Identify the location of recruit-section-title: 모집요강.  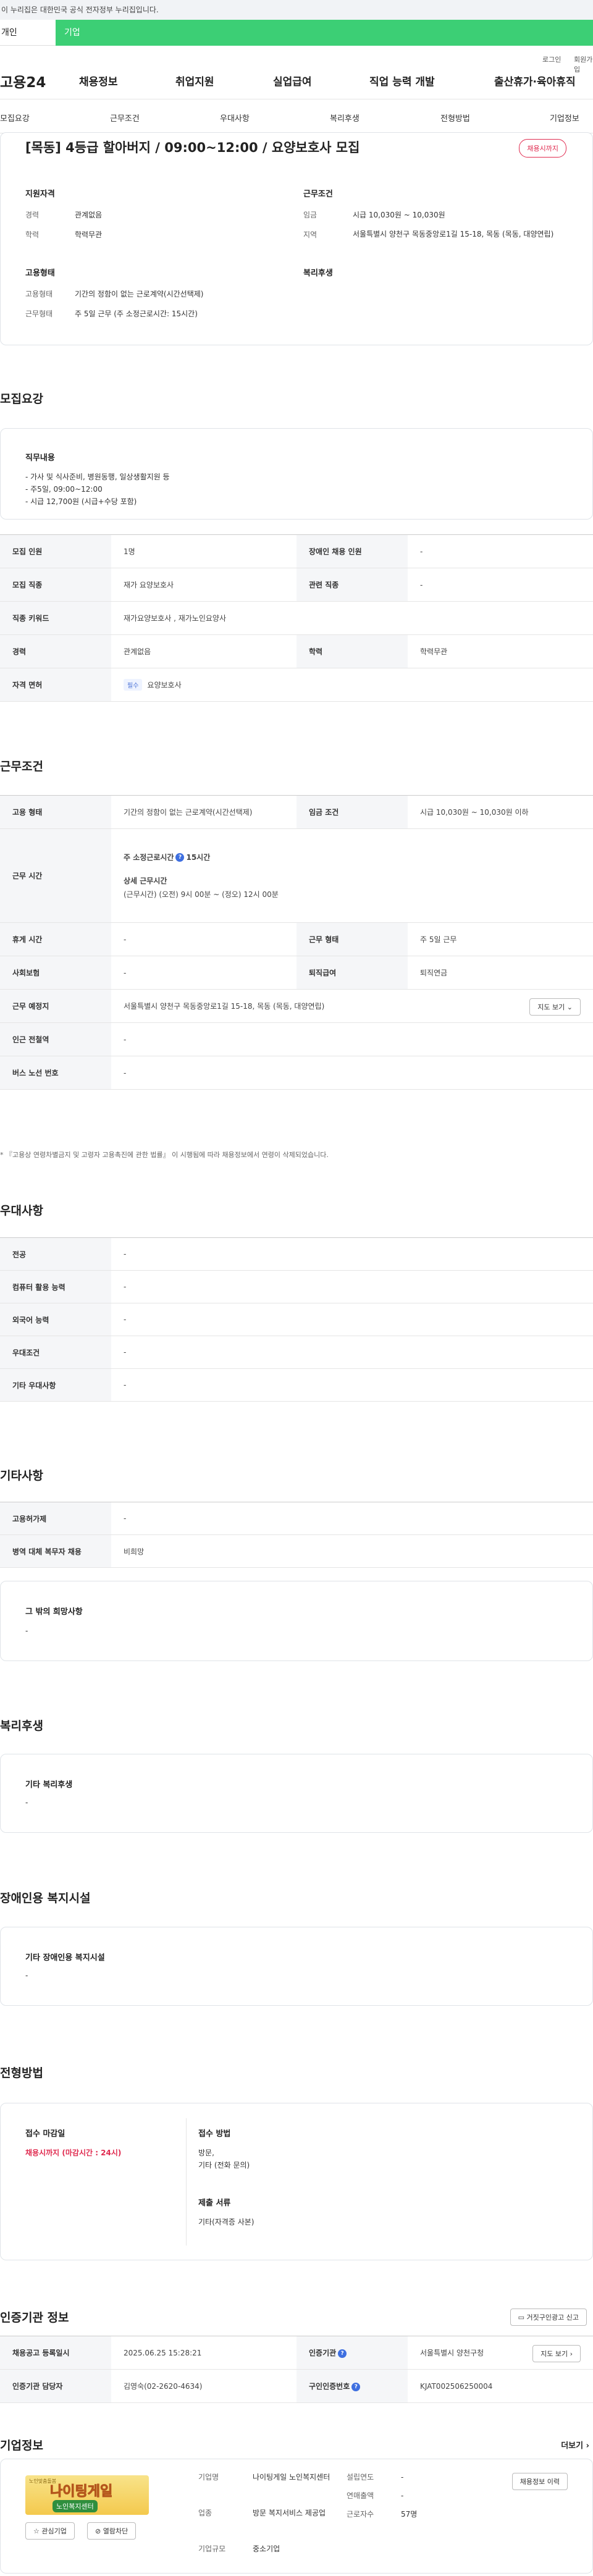
(21, 399).